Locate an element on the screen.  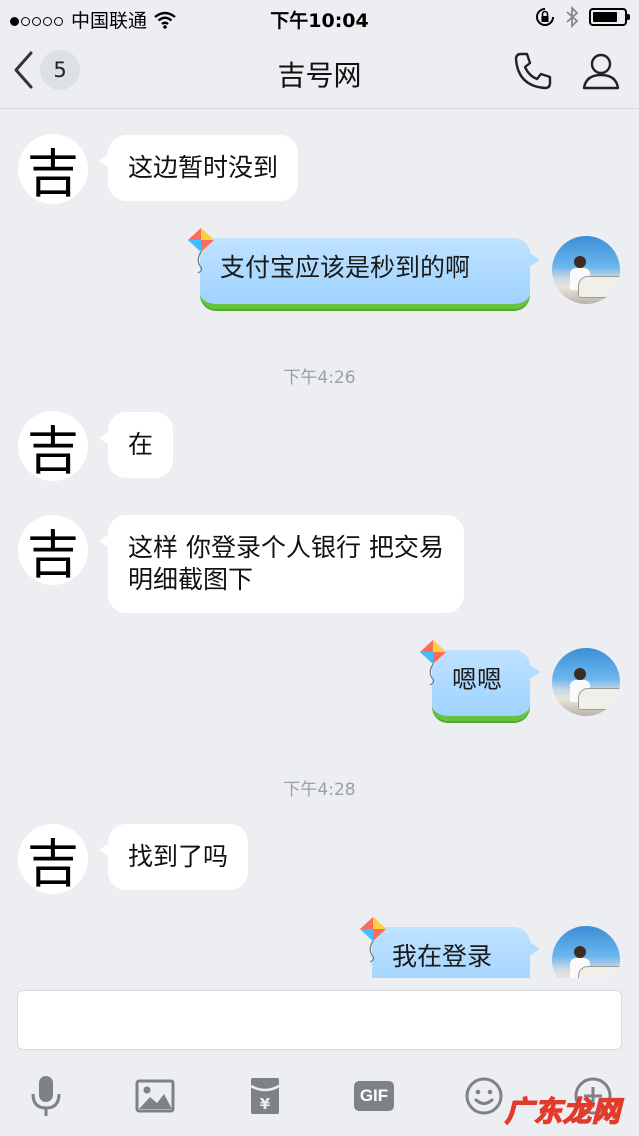
gif-icon: GIF is located at coordinates (374, 1096).